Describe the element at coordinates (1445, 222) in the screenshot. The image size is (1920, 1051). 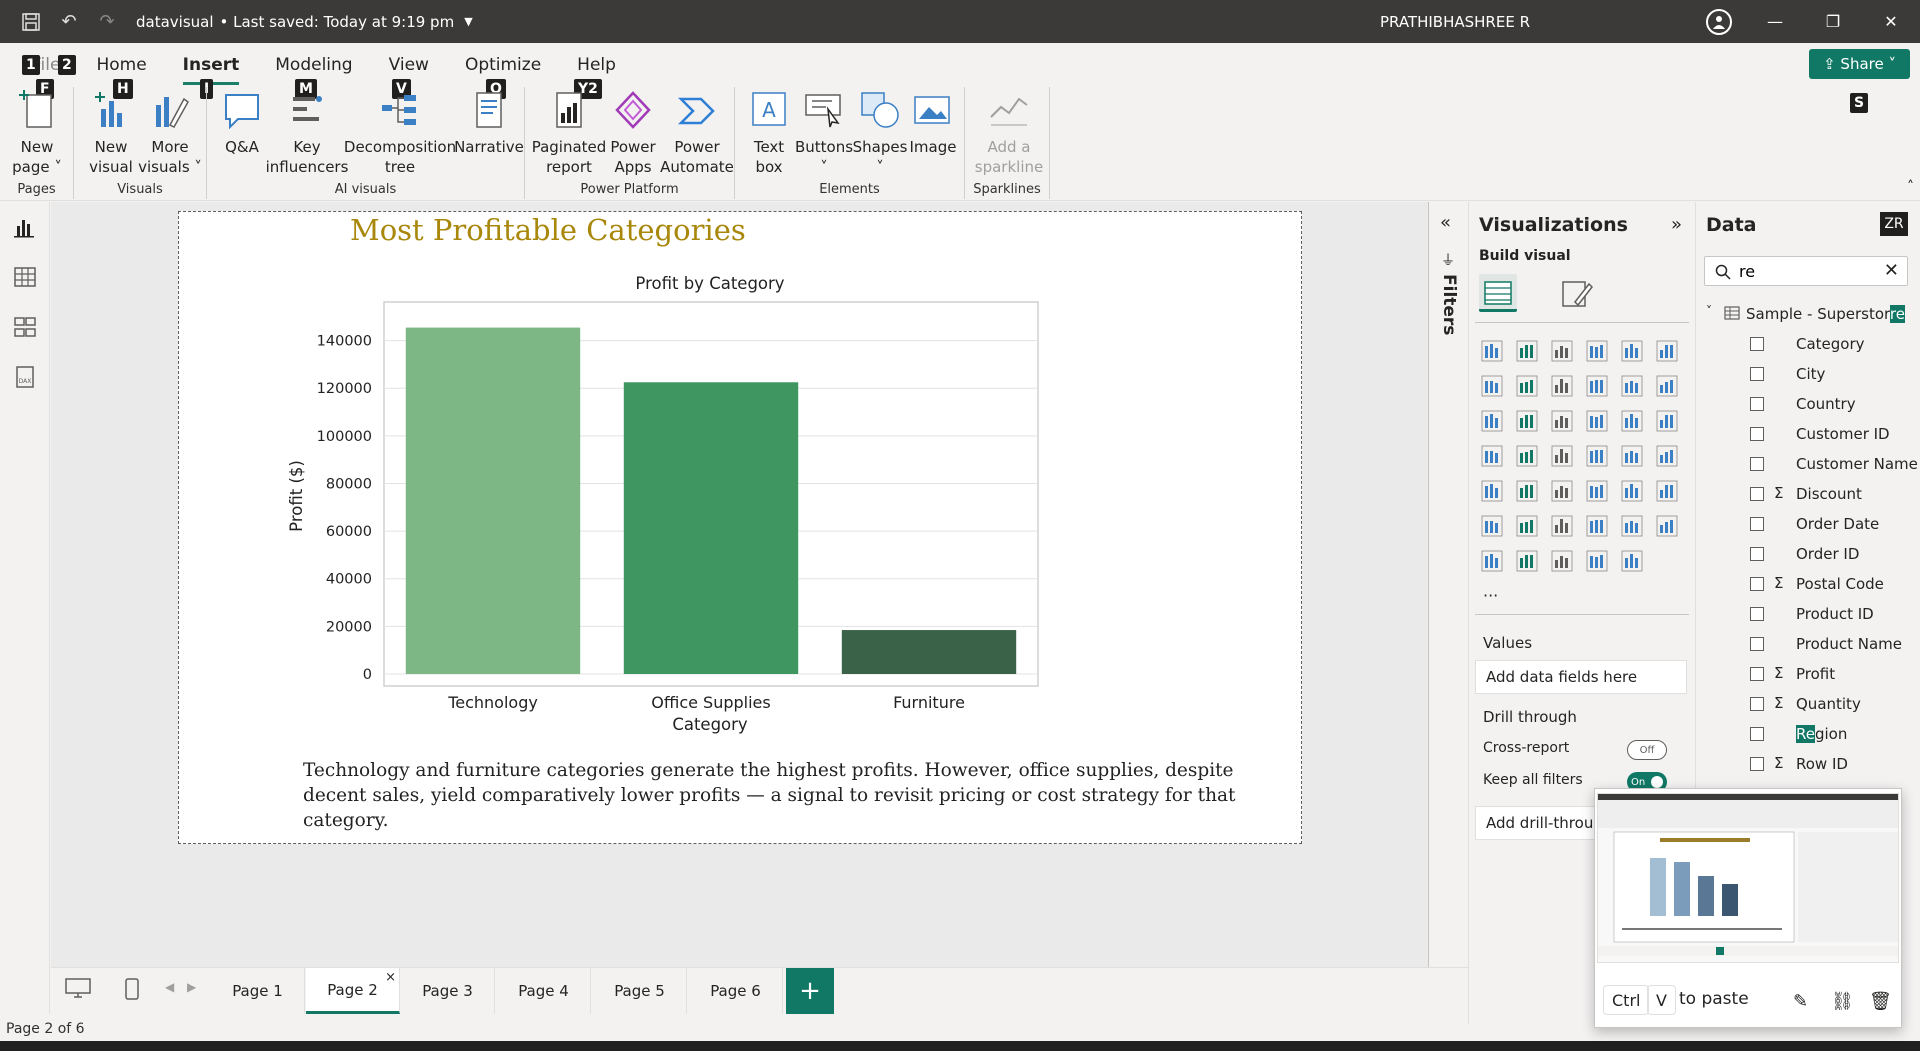
I see `expand-filters-icon: «` at that location.